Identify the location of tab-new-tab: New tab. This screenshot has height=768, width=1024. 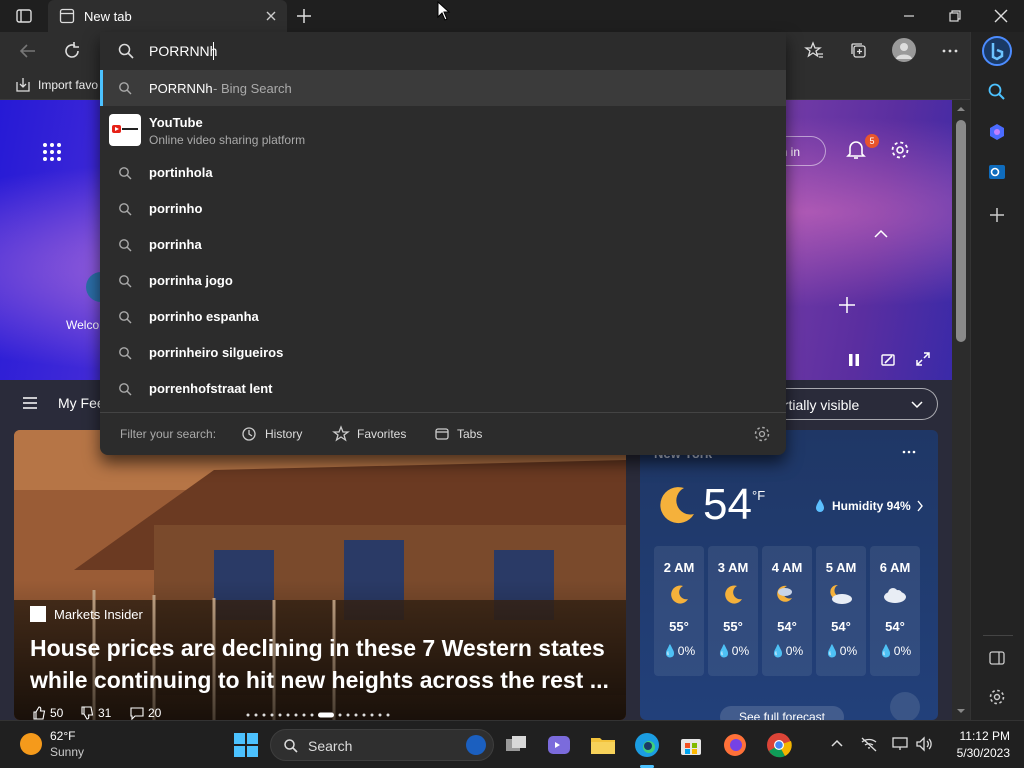
(167, 16).